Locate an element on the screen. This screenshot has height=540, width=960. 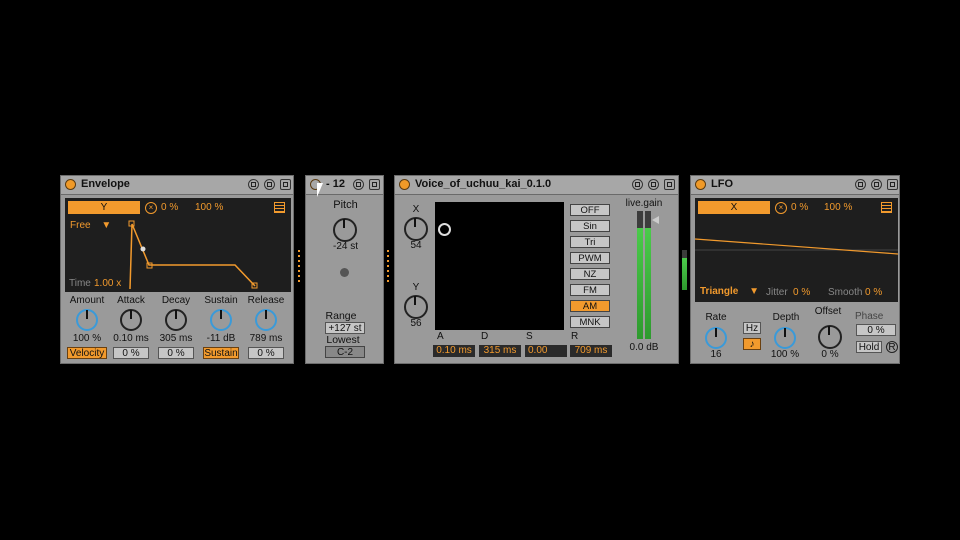
mouse-cursor-icon is located at coordinates (320, 190).